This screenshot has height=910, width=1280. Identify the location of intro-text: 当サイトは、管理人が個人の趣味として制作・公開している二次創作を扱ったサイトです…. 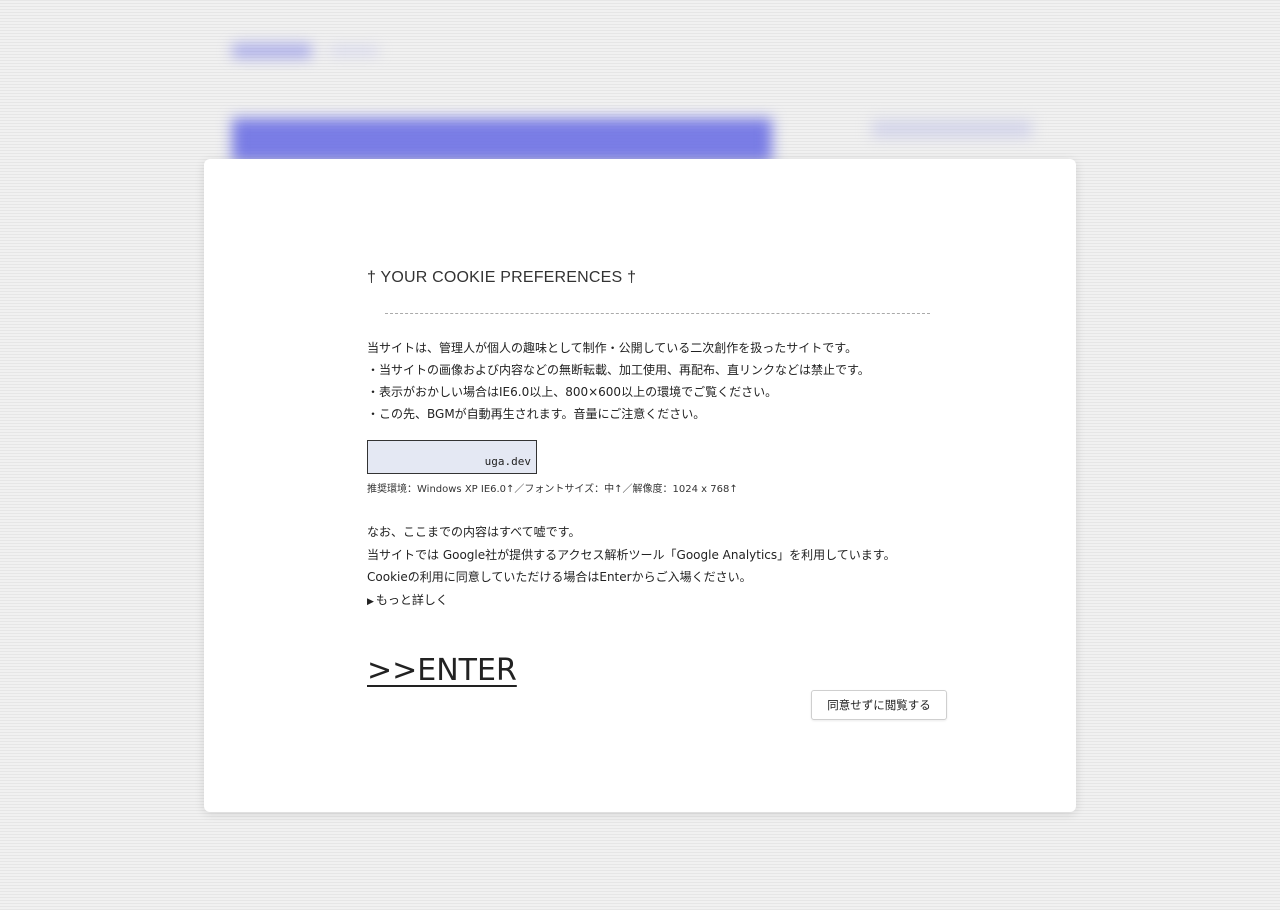
(657, 381).